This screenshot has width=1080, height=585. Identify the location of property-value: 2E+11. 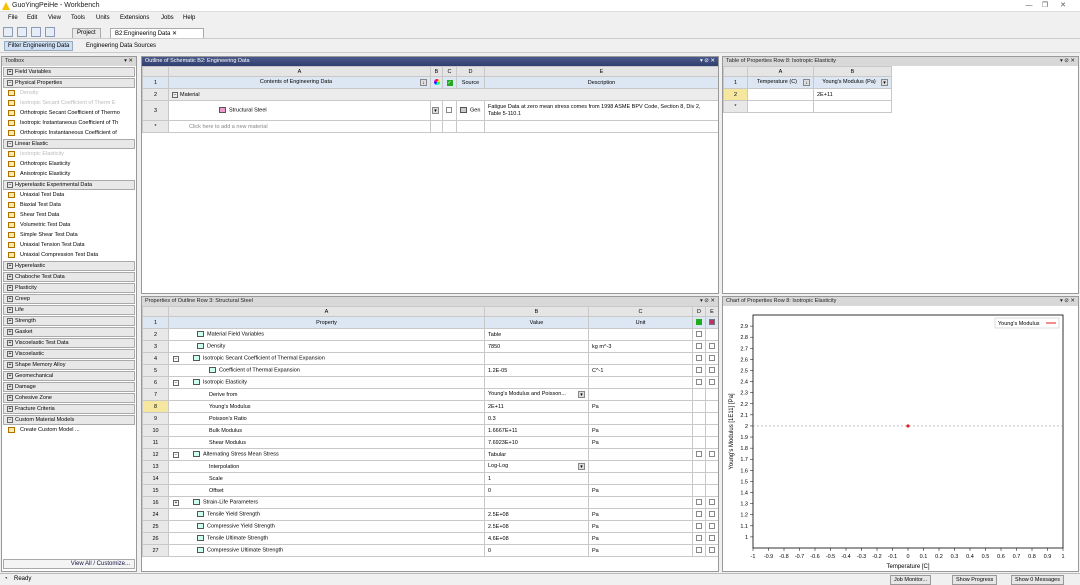
(536, 406).